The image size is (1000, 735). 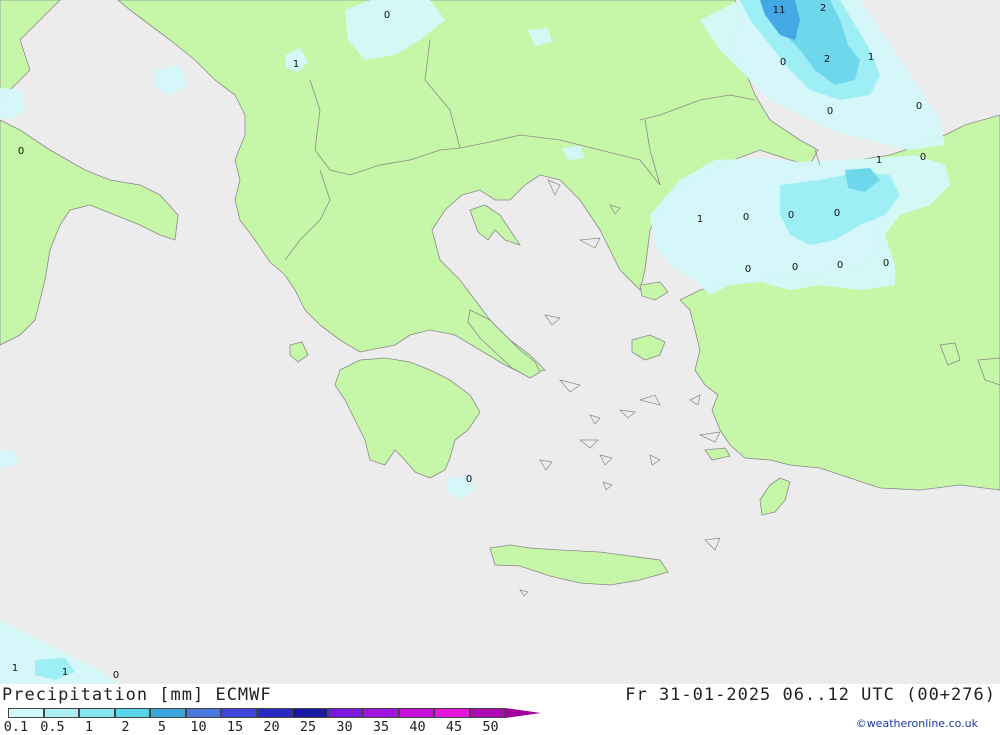 What do you see at coordinates (171, 80) in the screenshot?
I see `precip-ionian-left` at bounding box center [171, 80].